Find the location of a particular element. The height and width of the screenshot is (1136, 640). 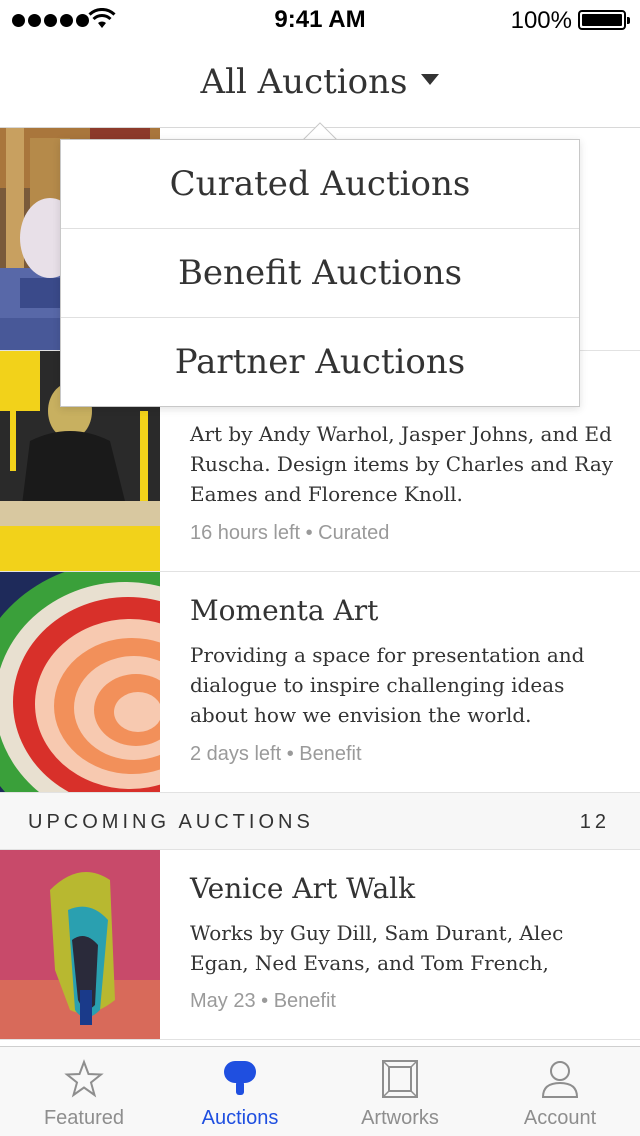

tab-featured: Featured is located at coordinates (84, 1091).